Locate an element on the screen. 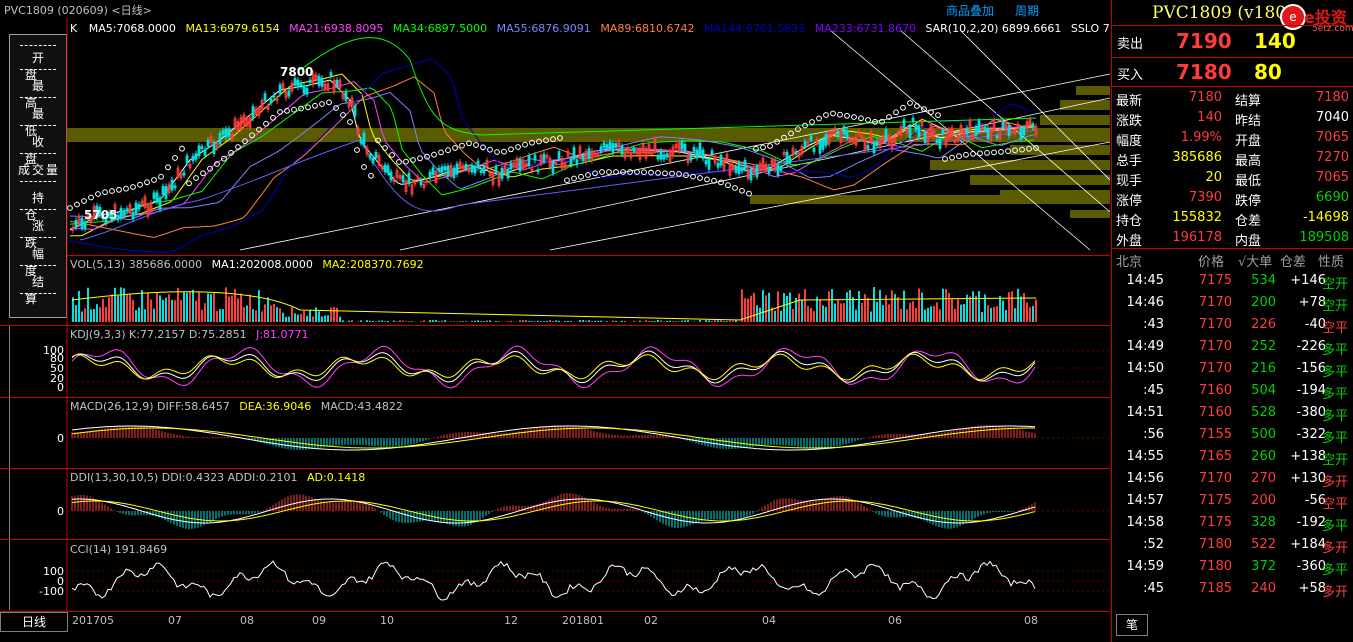 This screenshot has width=1353, height=642. buy-label: 买入 is located at coordinates (1130, 75).